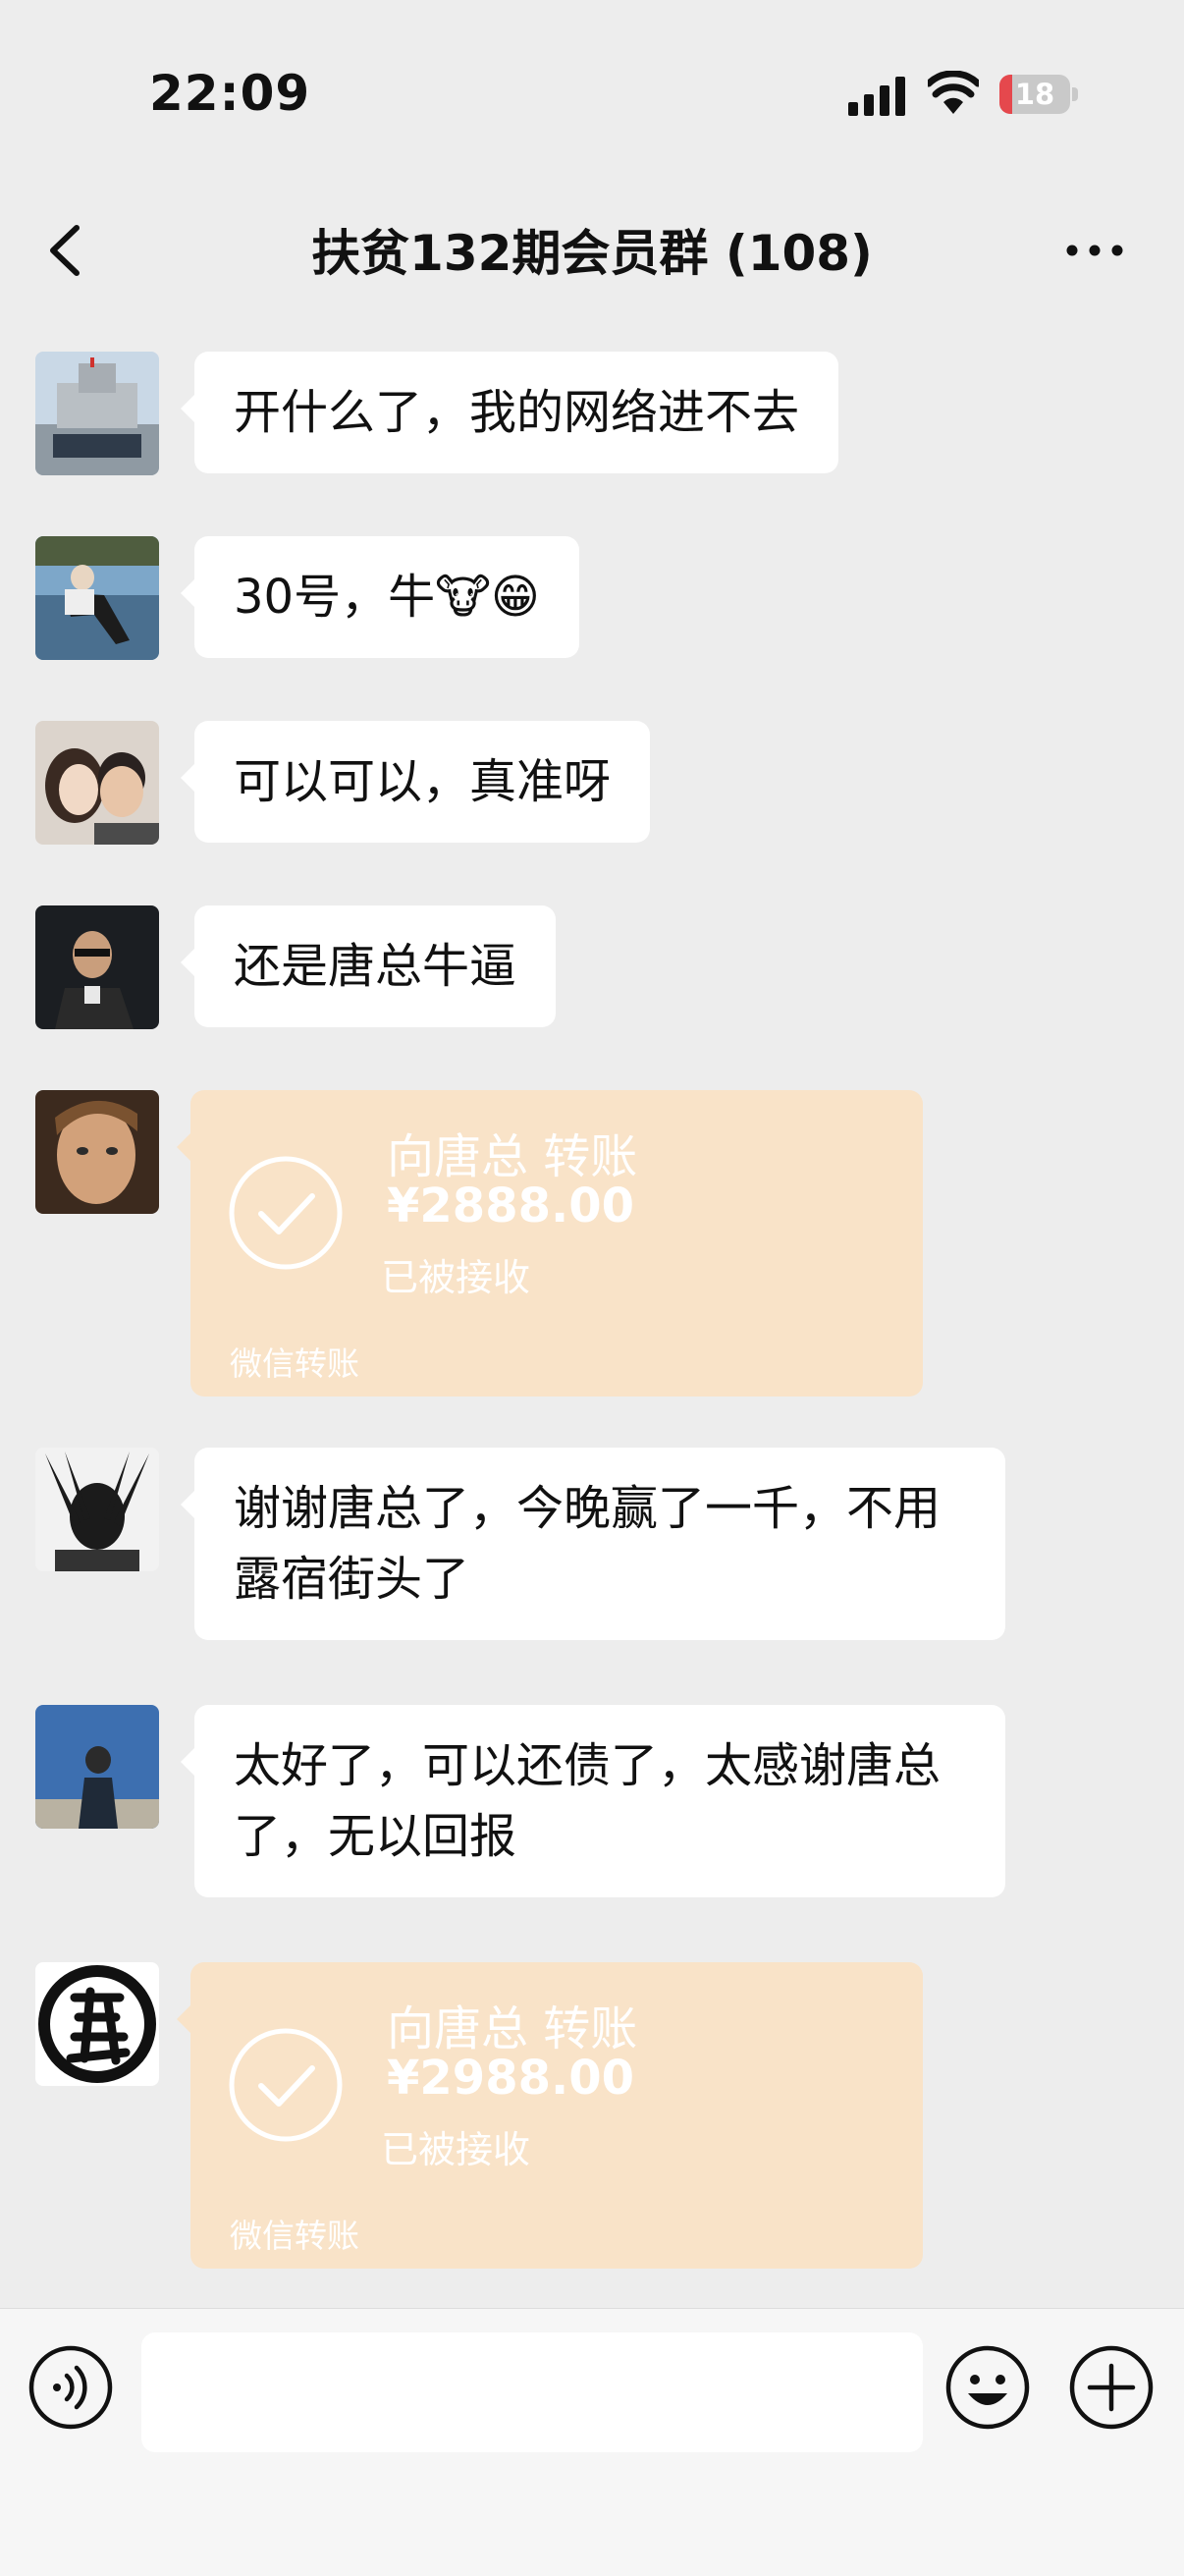 Image resolution: width=1184 pixels, height=2576 pixels. I want to click on message-bubble: 还是唐总牛逼, so click(368, 966).